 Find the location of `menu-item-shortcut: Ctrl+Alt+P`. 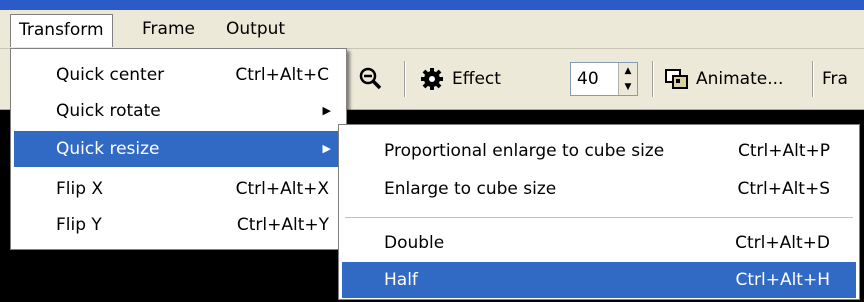

menu-item-shortcut: Ctrl+Alt+P is located at coordinates (783, 151).